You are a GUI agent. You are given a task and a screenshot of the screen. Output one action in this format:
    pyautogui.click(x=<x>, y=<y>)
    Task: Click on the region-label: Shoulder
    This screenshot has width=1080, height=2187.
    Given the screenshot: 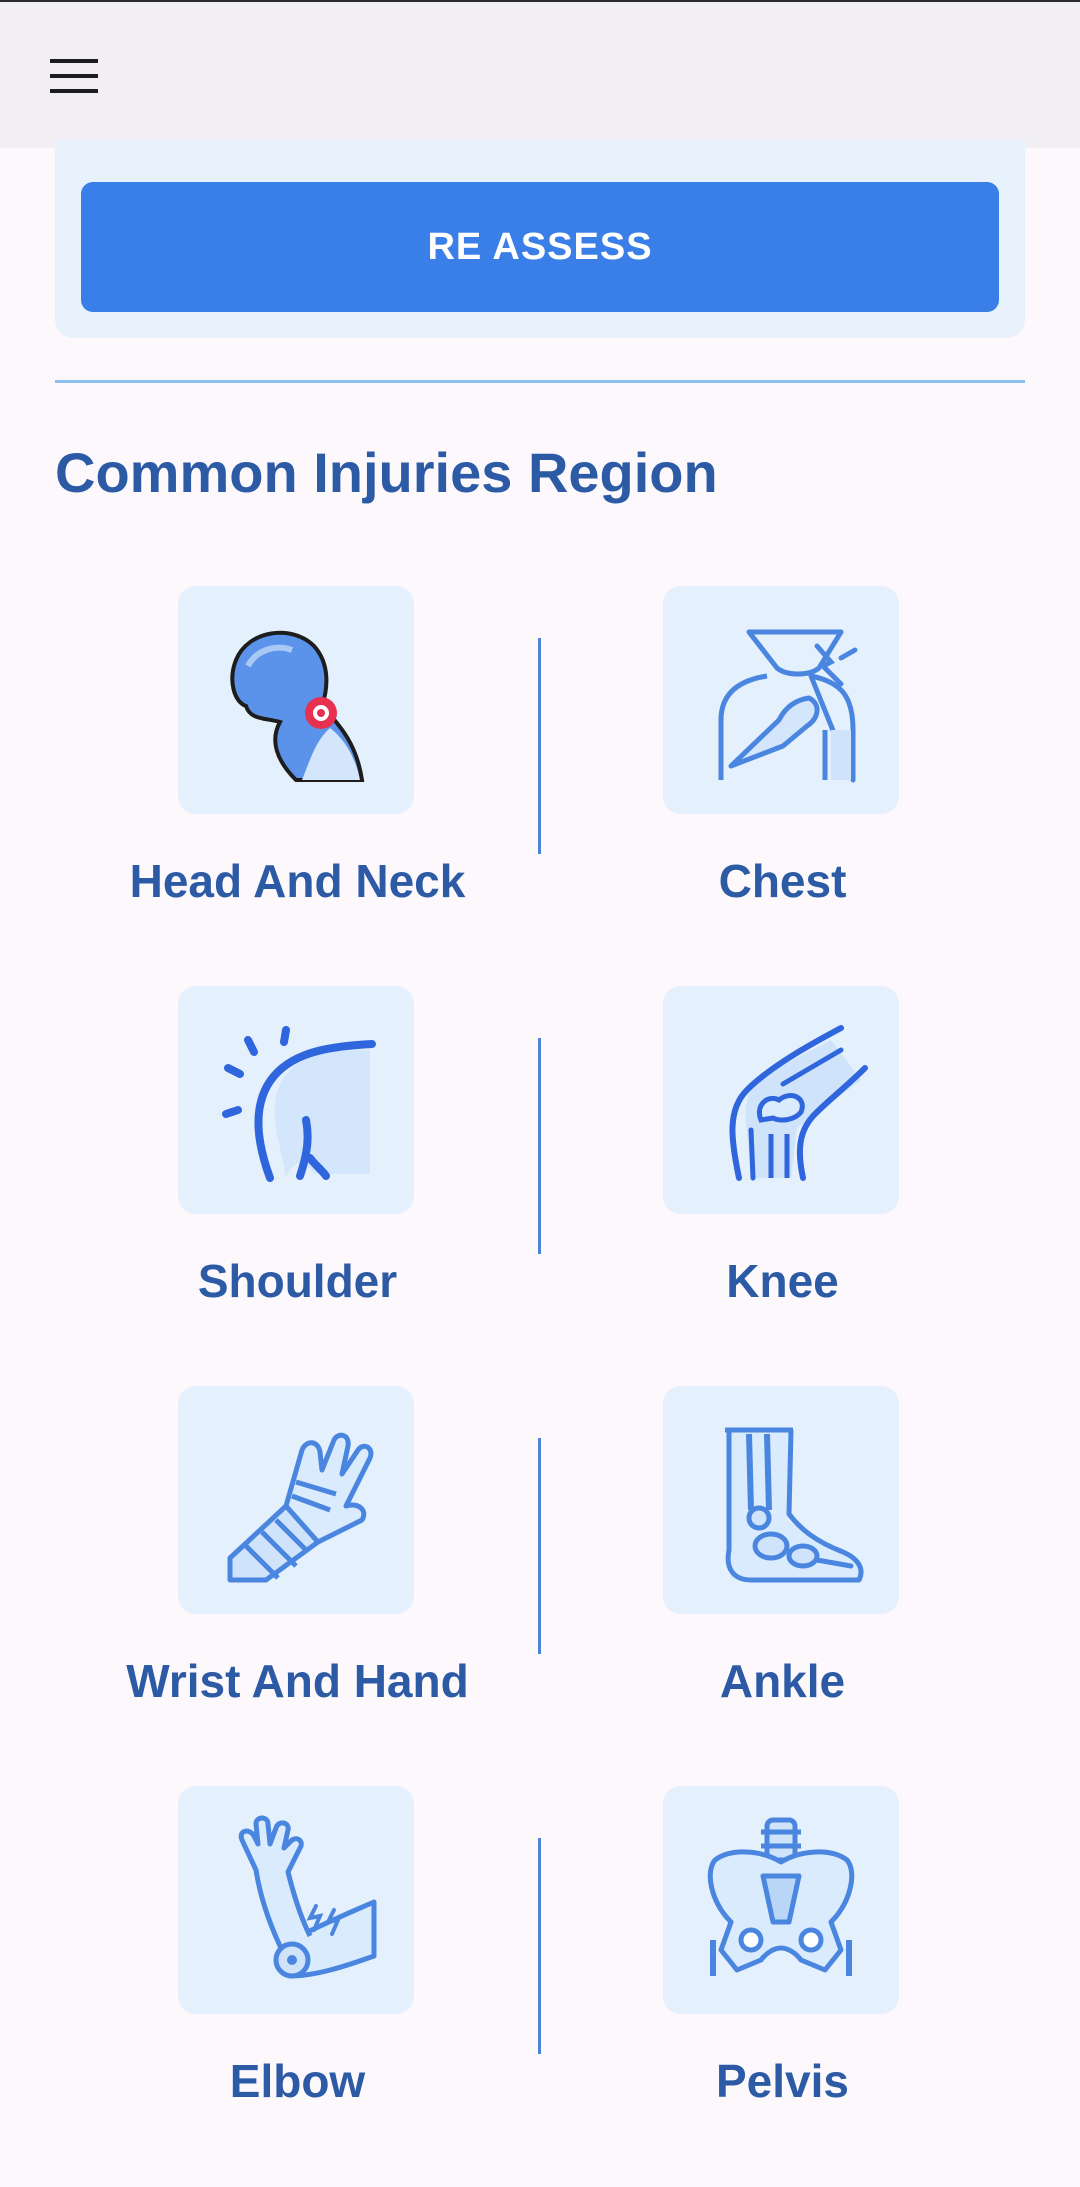 What is the action you would take?
    pyautogui.click(x=297, y=1281)
    